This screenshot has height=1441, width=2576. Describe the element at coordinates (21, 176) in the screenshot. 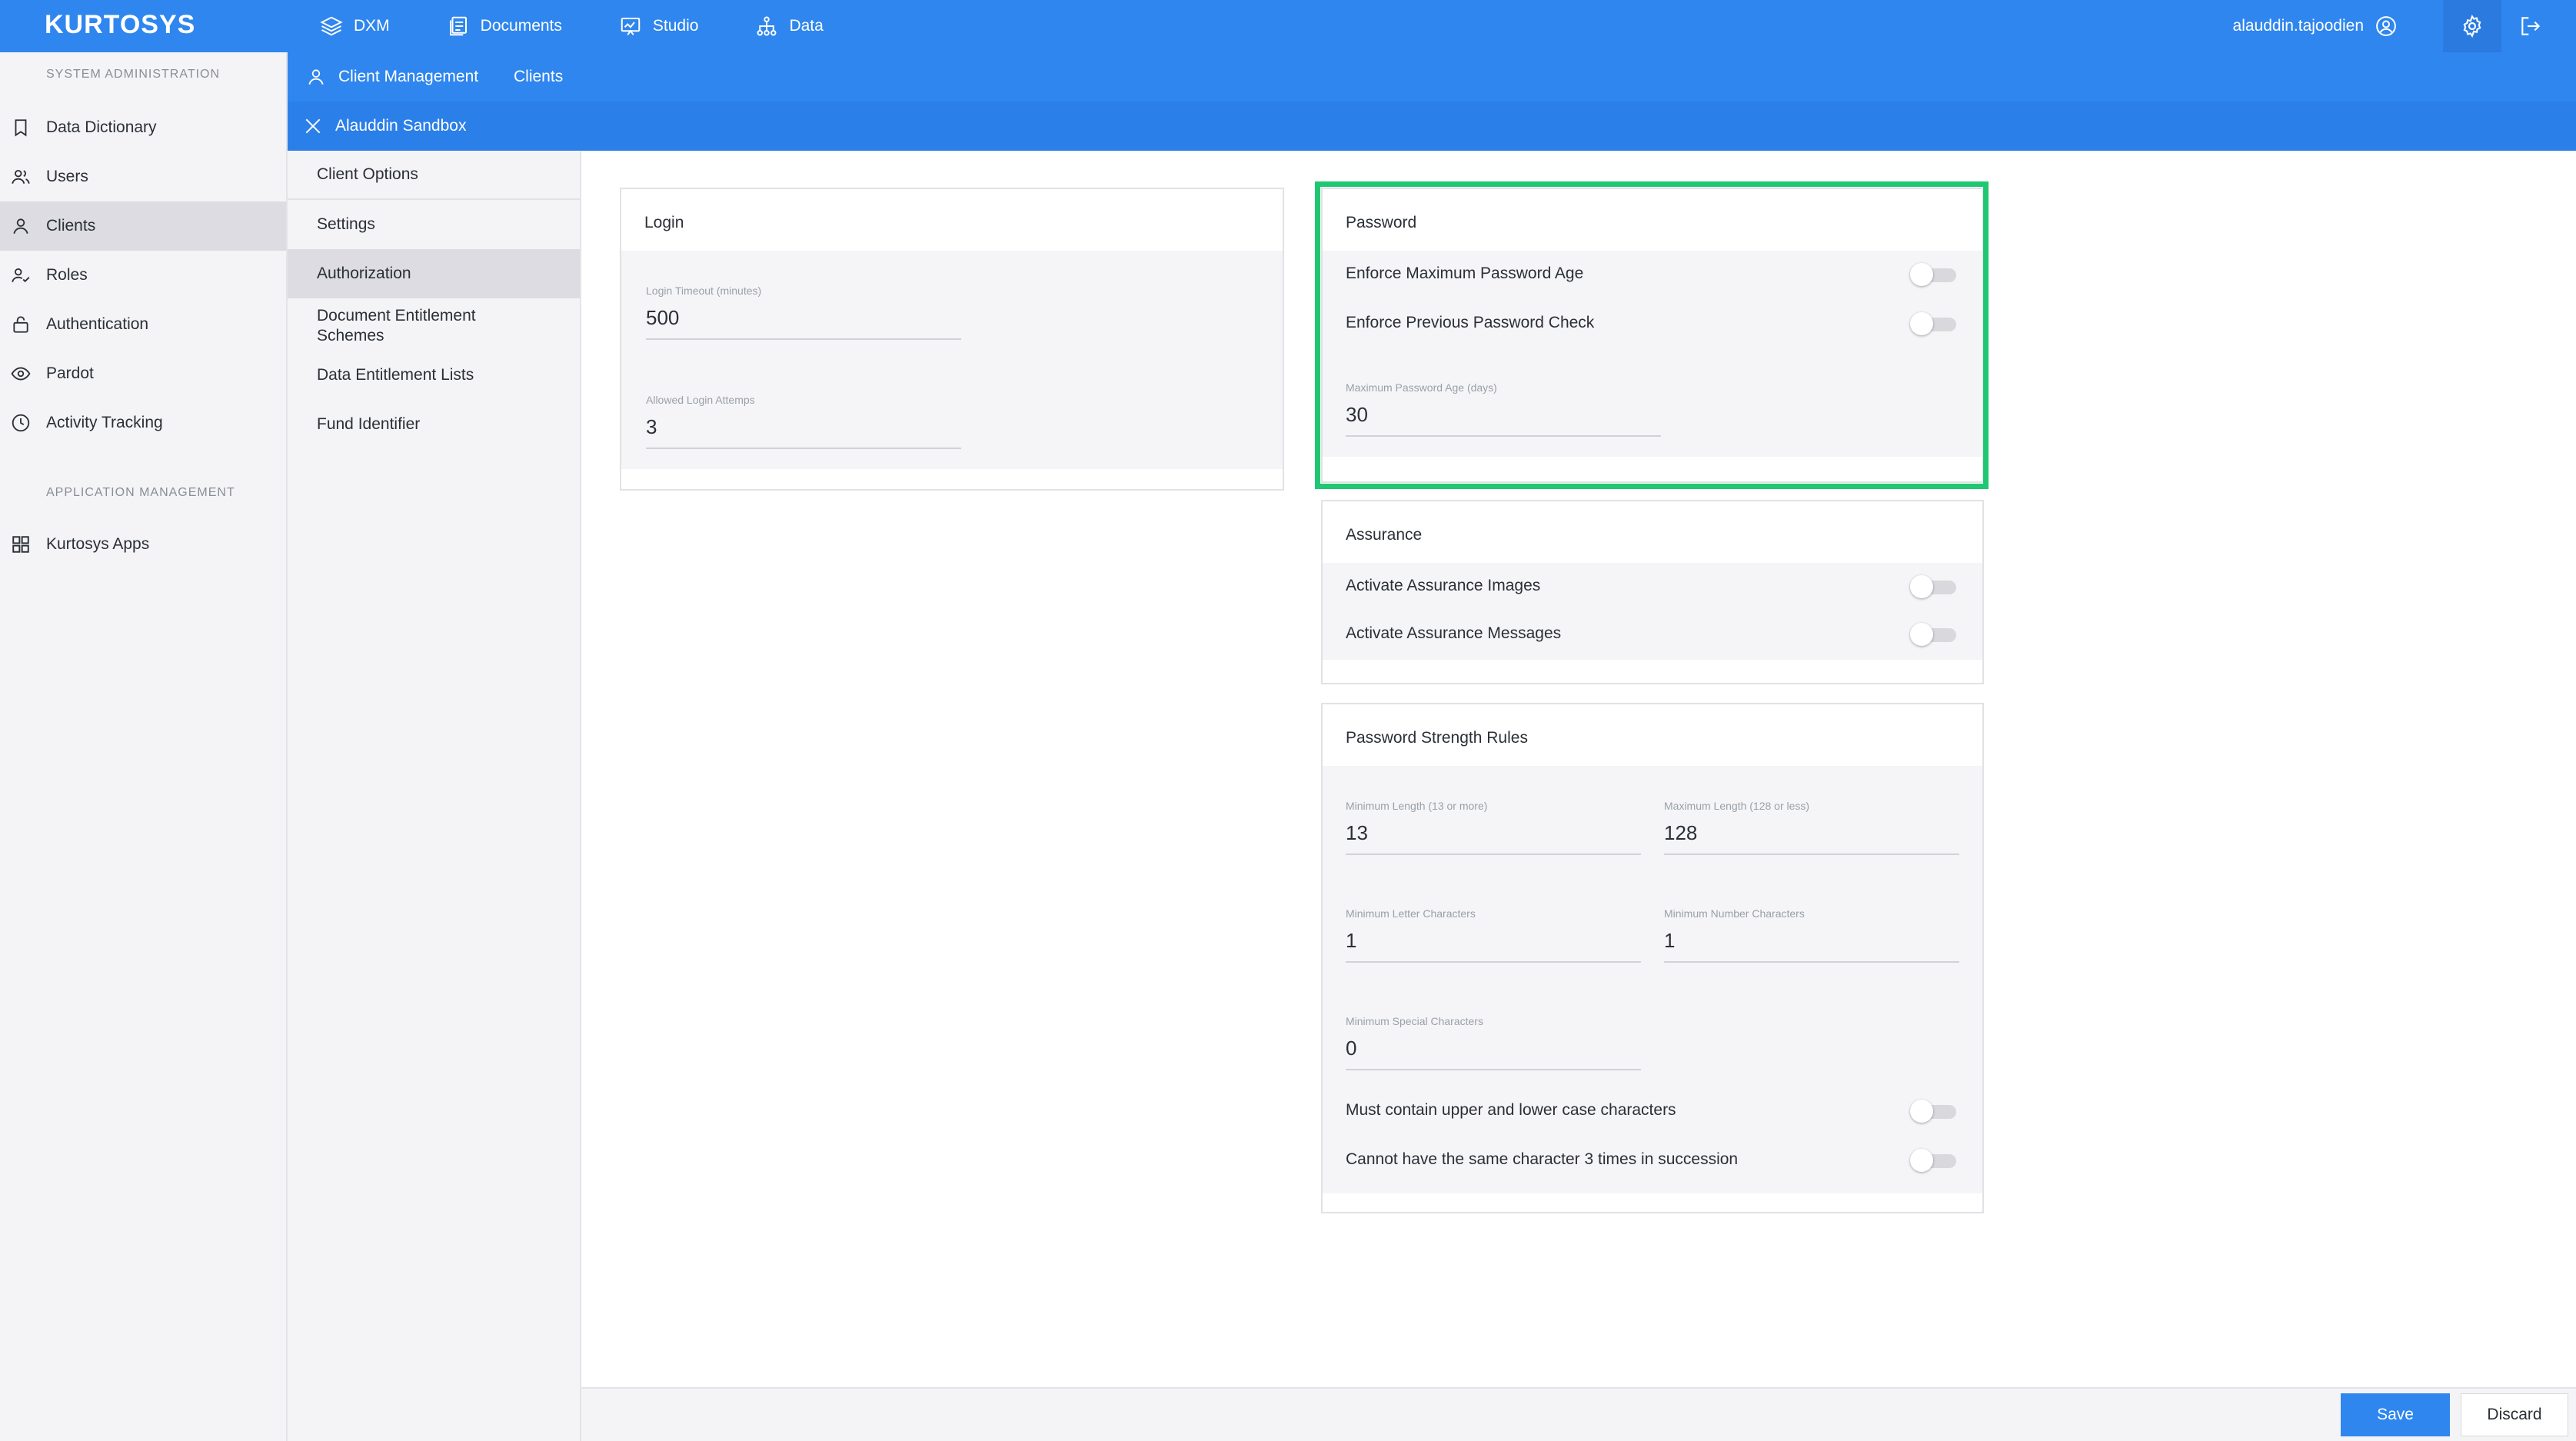

I see `users-icon` at that location.